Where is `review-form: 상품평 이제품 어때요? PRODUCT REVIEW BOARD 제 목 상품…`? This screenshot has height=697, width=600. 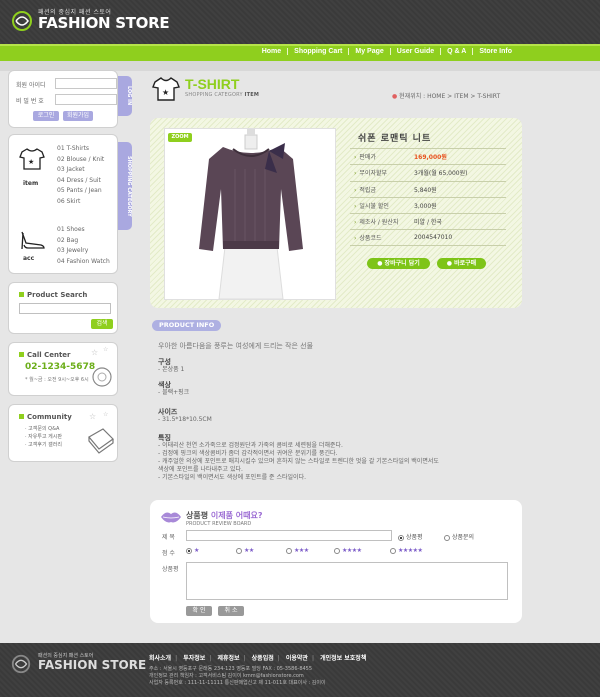
review-form: 상품평 이제품 어때요? PRODUCT REVIEW BOARD 제 목 상품… is located at coordinates (336, 561).